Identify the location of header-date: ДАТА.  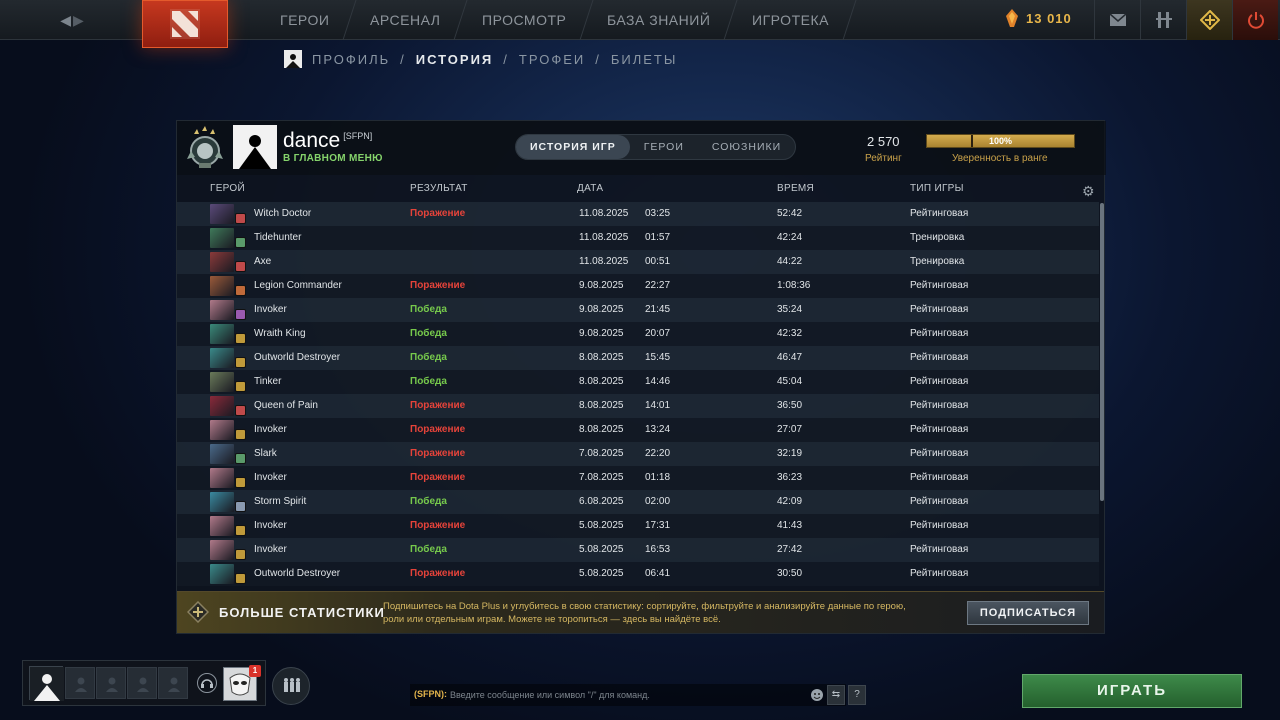
(590, 188).